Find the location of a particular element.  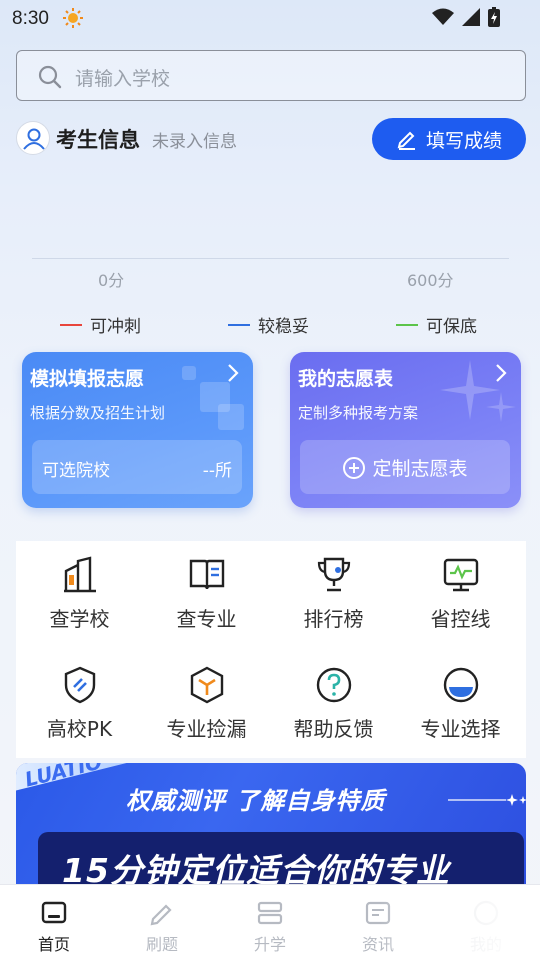

legend-label: 较稳妥 is located at coordinates (283, 327).